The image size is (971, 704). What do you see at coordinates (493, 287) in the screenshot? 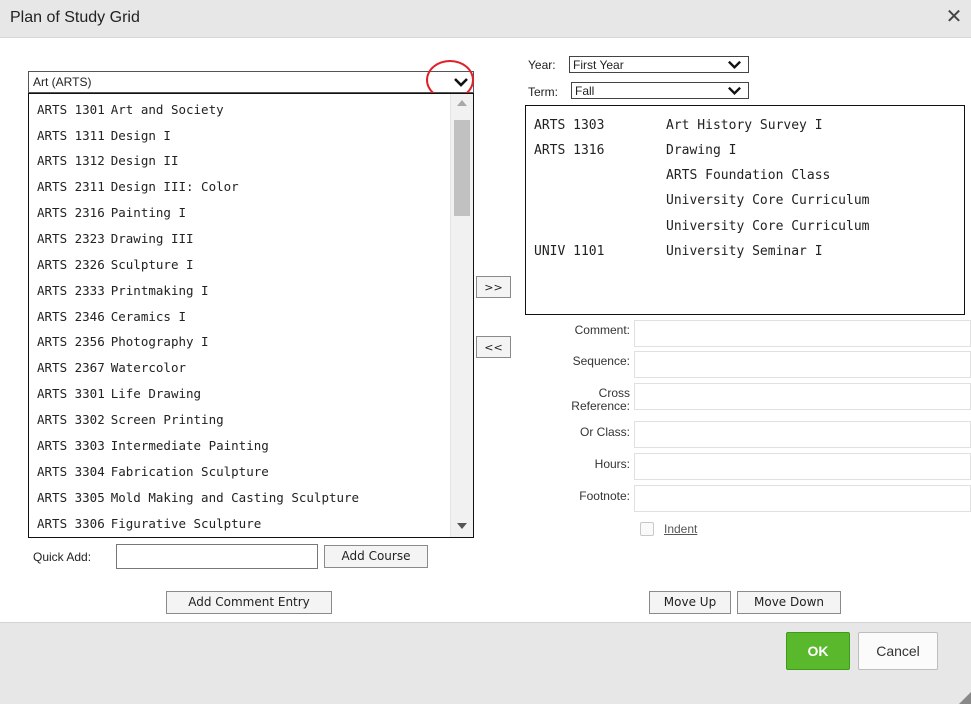
I see `add-to-plan-button: >>` at bounding box center [493, 287].